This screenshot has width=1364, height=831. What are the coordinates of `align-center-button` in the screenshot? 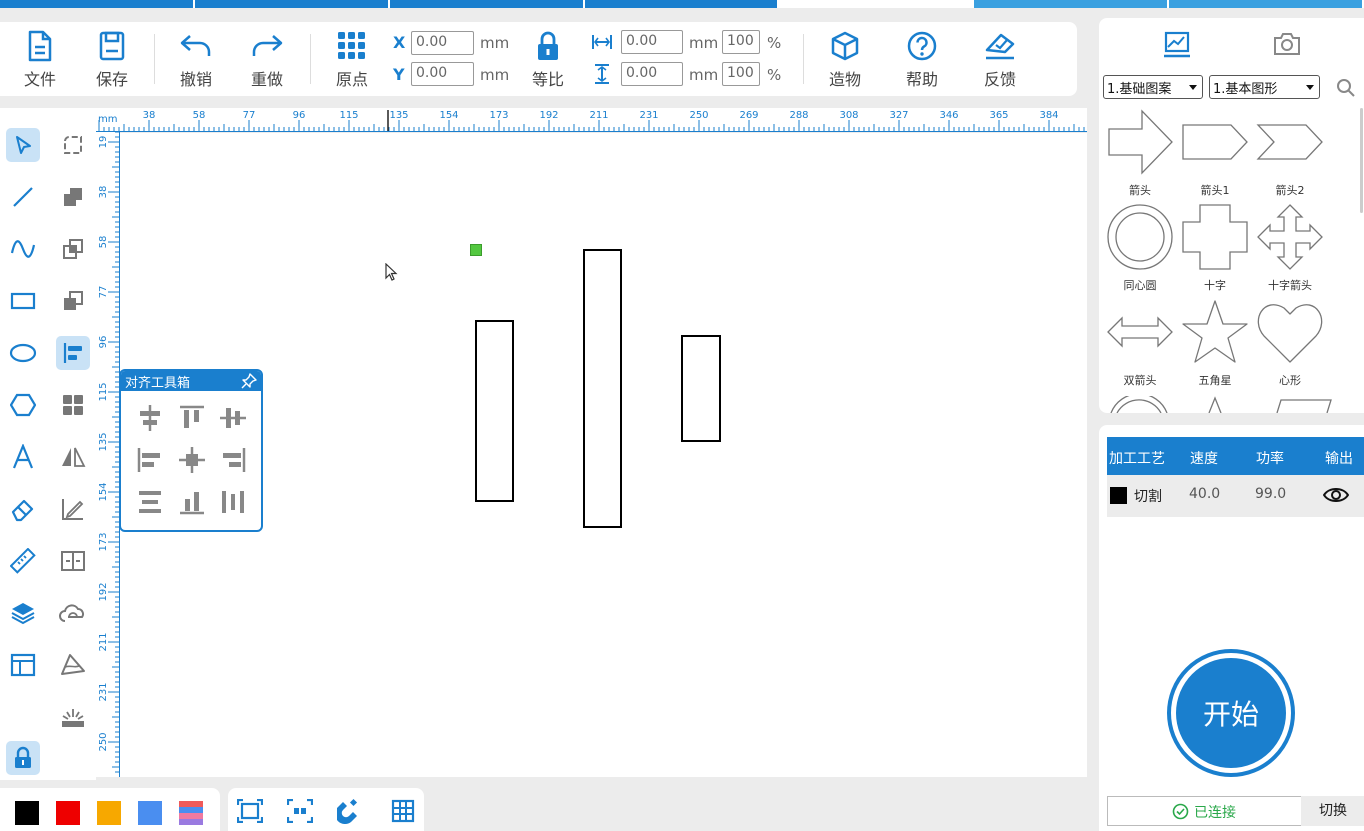 It's located at (192, 460).